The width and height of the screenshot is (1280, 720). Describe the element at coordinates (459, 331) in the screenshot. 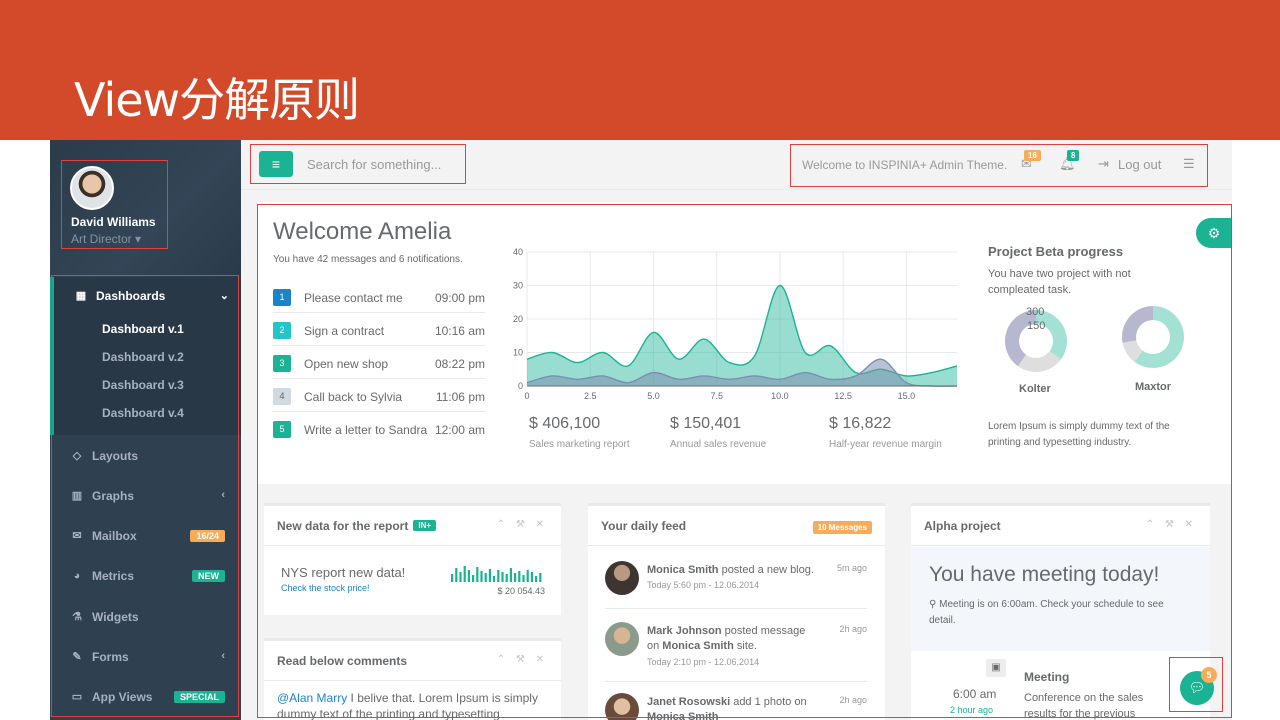

I see `todo-time: 10:16 am` at that location.